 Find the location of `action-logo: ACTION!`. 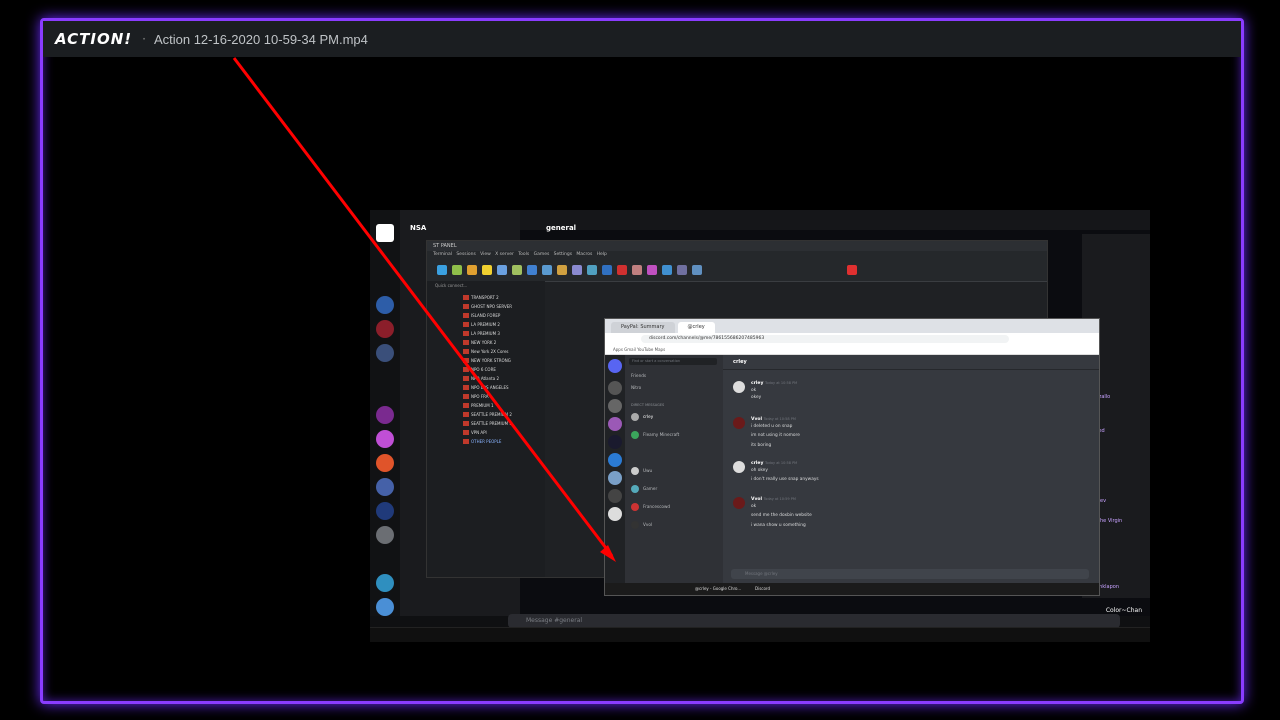

action-logo: ACTION! is located at coordinates (94, 39).